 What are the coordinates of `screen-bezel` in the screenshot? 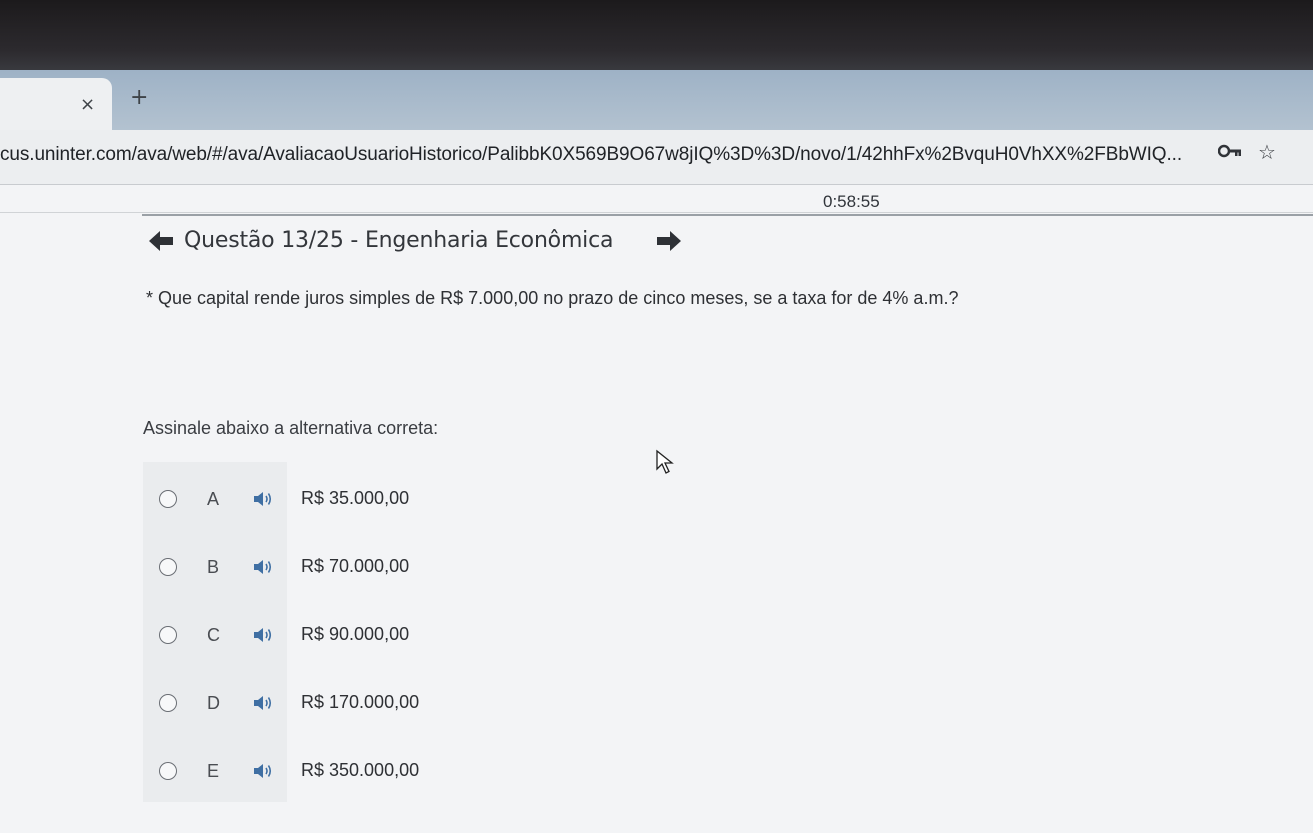 It's located at (656, 36).